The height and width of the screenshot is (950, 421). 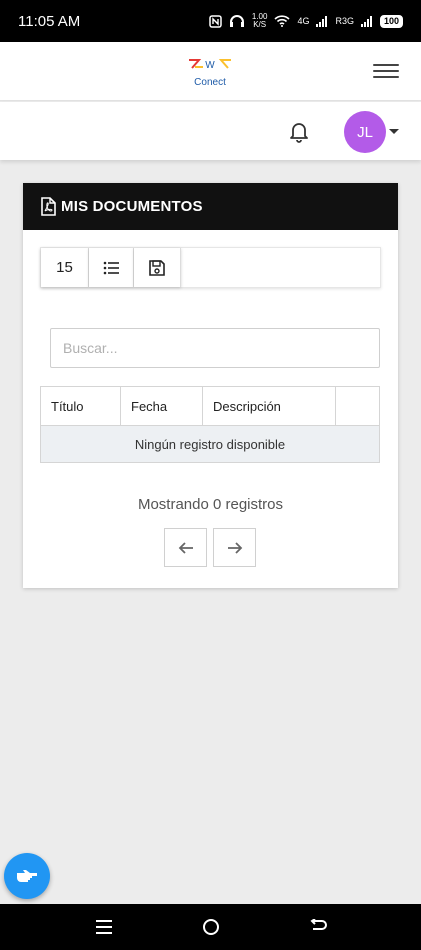 What do you see at coordinates (269, 406) in the screenshot?
I see `column-header-description: Descripción` at bounding box center [269, 406].